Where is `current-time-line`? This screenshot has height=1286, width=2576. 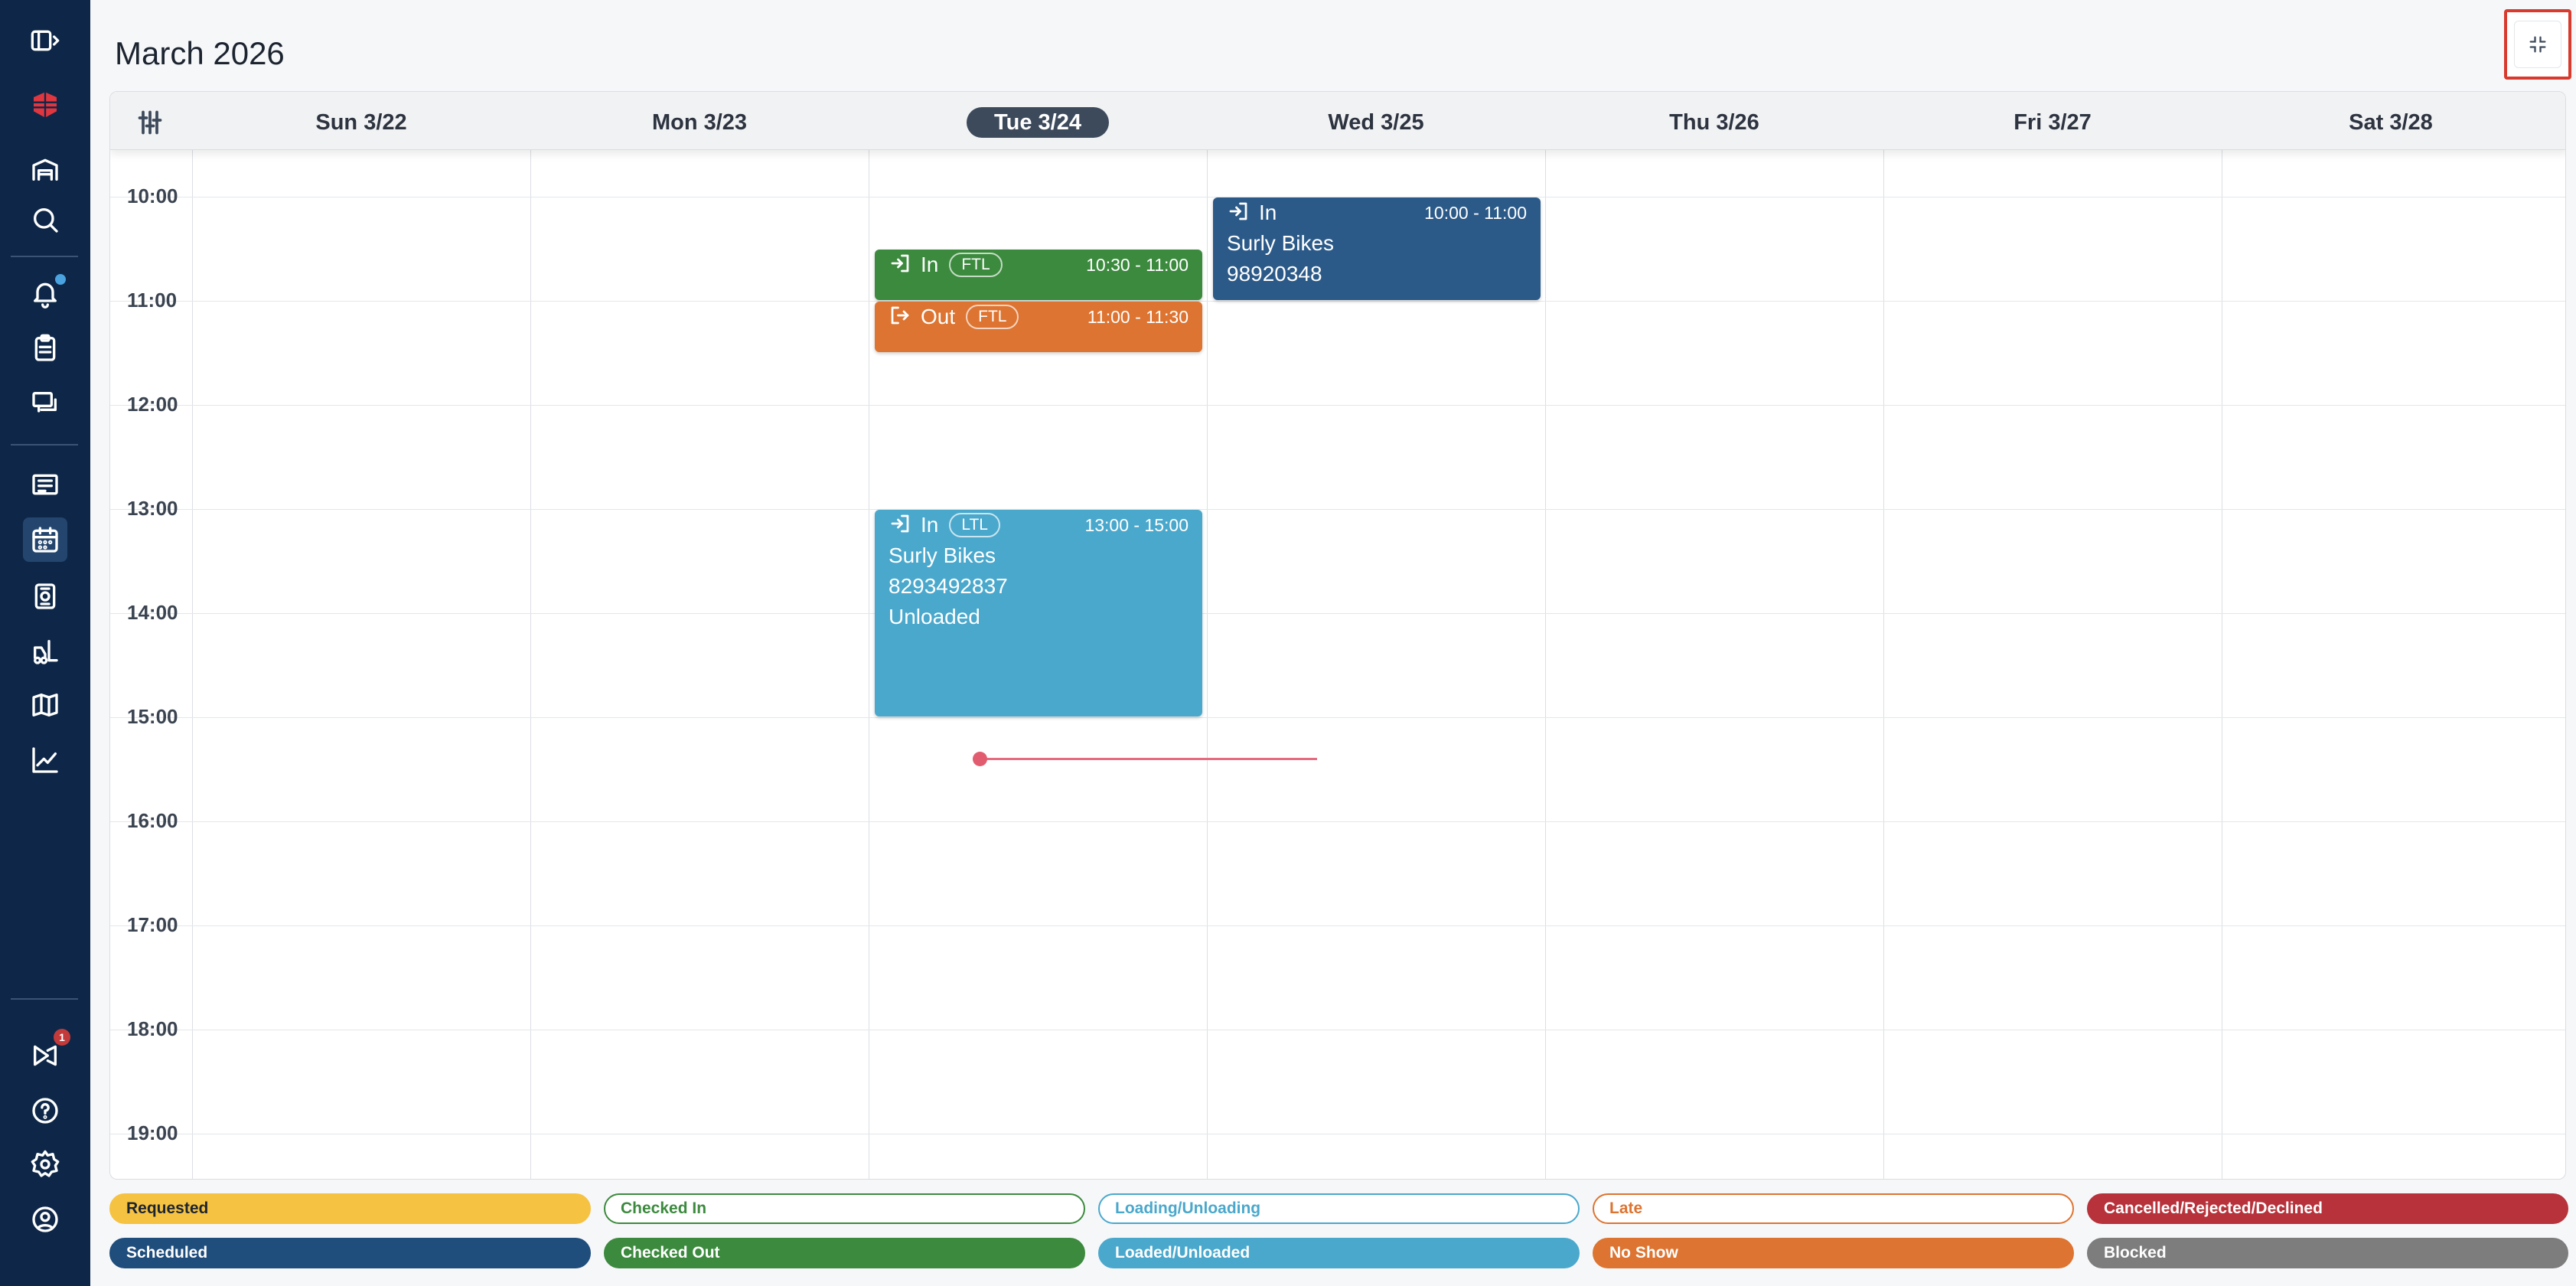 current-time-line is located at coordinates (1148, 759).